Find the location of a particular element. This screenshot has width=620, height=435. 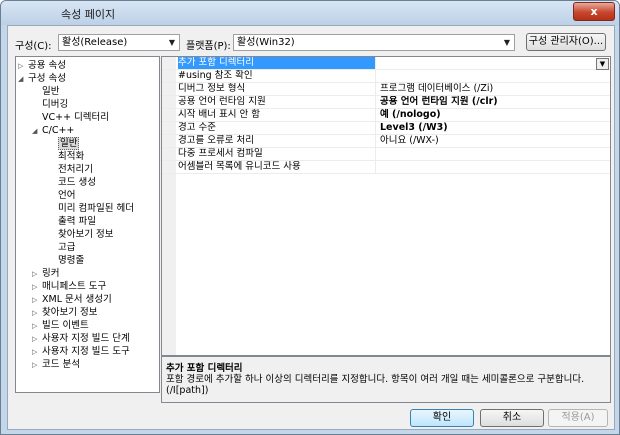

tree-item-general: 일반 is located at coordinates (50, 92).